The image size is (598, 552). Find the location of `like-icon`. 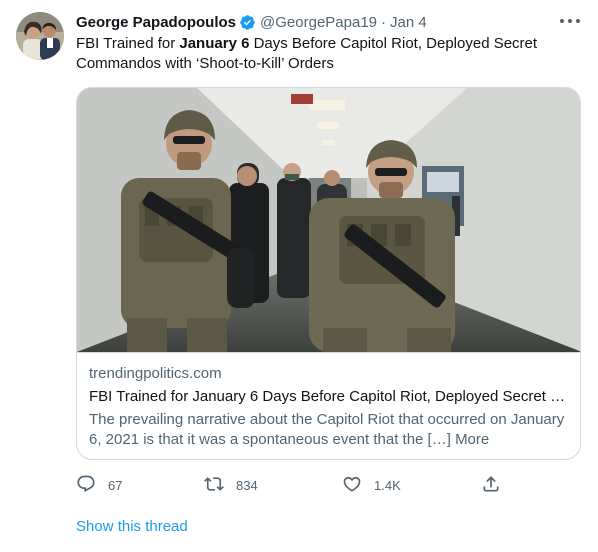

like-icon is located at coordinates (352, 485).